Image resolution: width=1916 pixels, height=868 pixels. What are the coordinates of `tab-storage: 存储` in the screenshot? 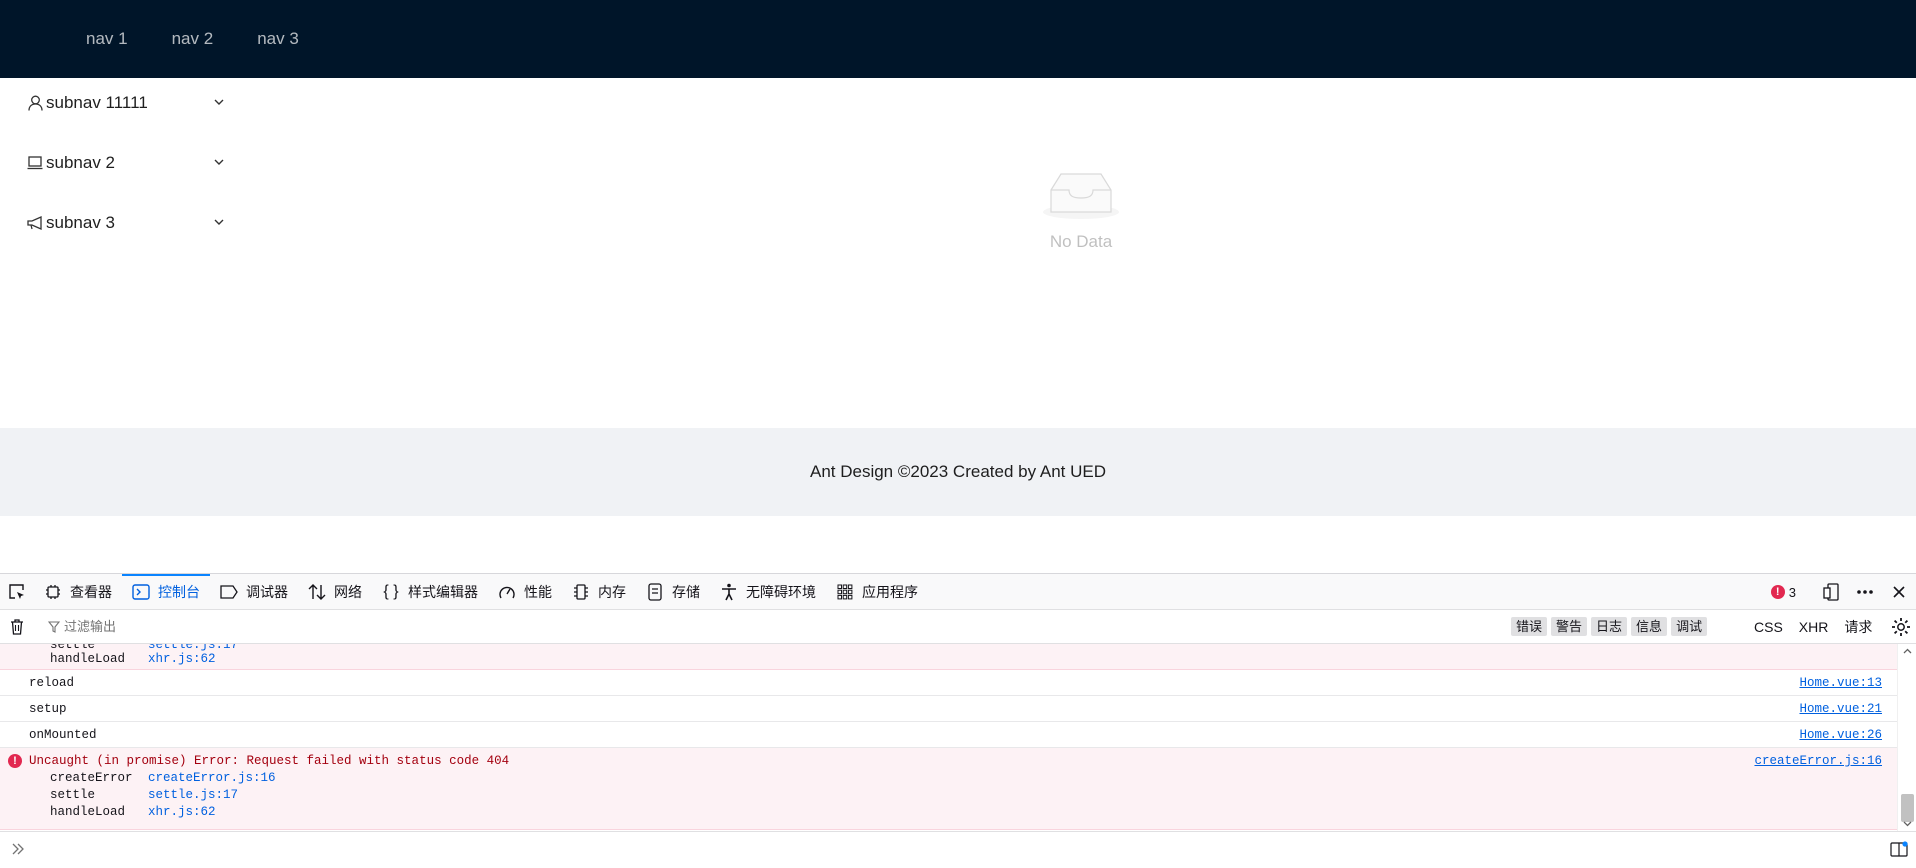 It's located at (673, 591).